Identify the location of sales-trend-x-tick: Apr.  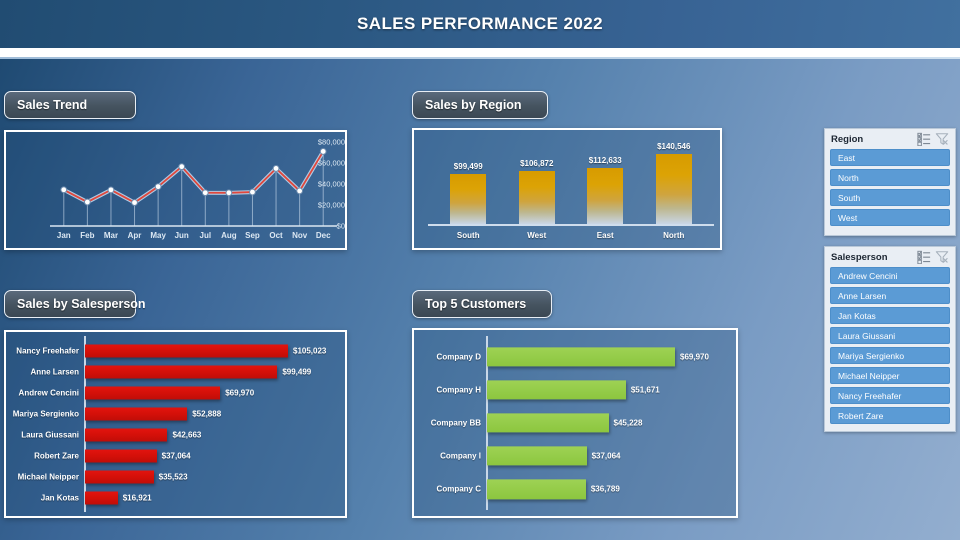
(134, 235).